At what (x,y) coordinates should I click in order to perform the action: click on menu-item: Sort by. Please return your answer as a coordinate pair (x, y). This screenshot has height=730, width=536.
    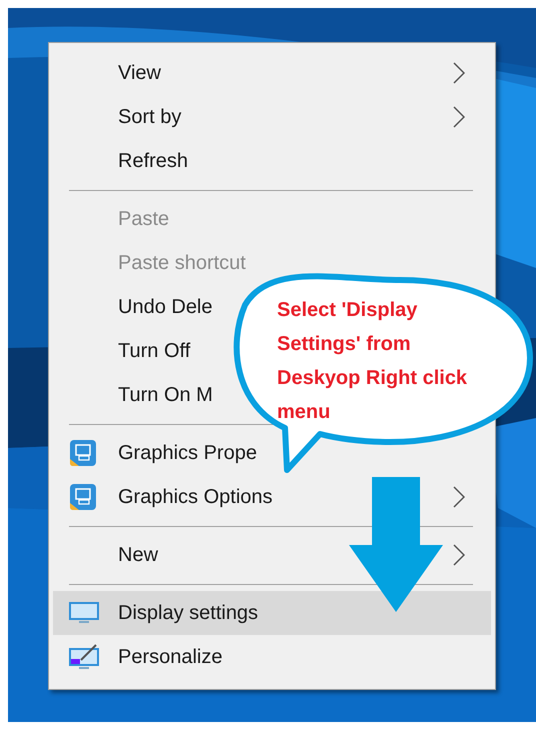
    Looking at the image, I should click on (272, 117).